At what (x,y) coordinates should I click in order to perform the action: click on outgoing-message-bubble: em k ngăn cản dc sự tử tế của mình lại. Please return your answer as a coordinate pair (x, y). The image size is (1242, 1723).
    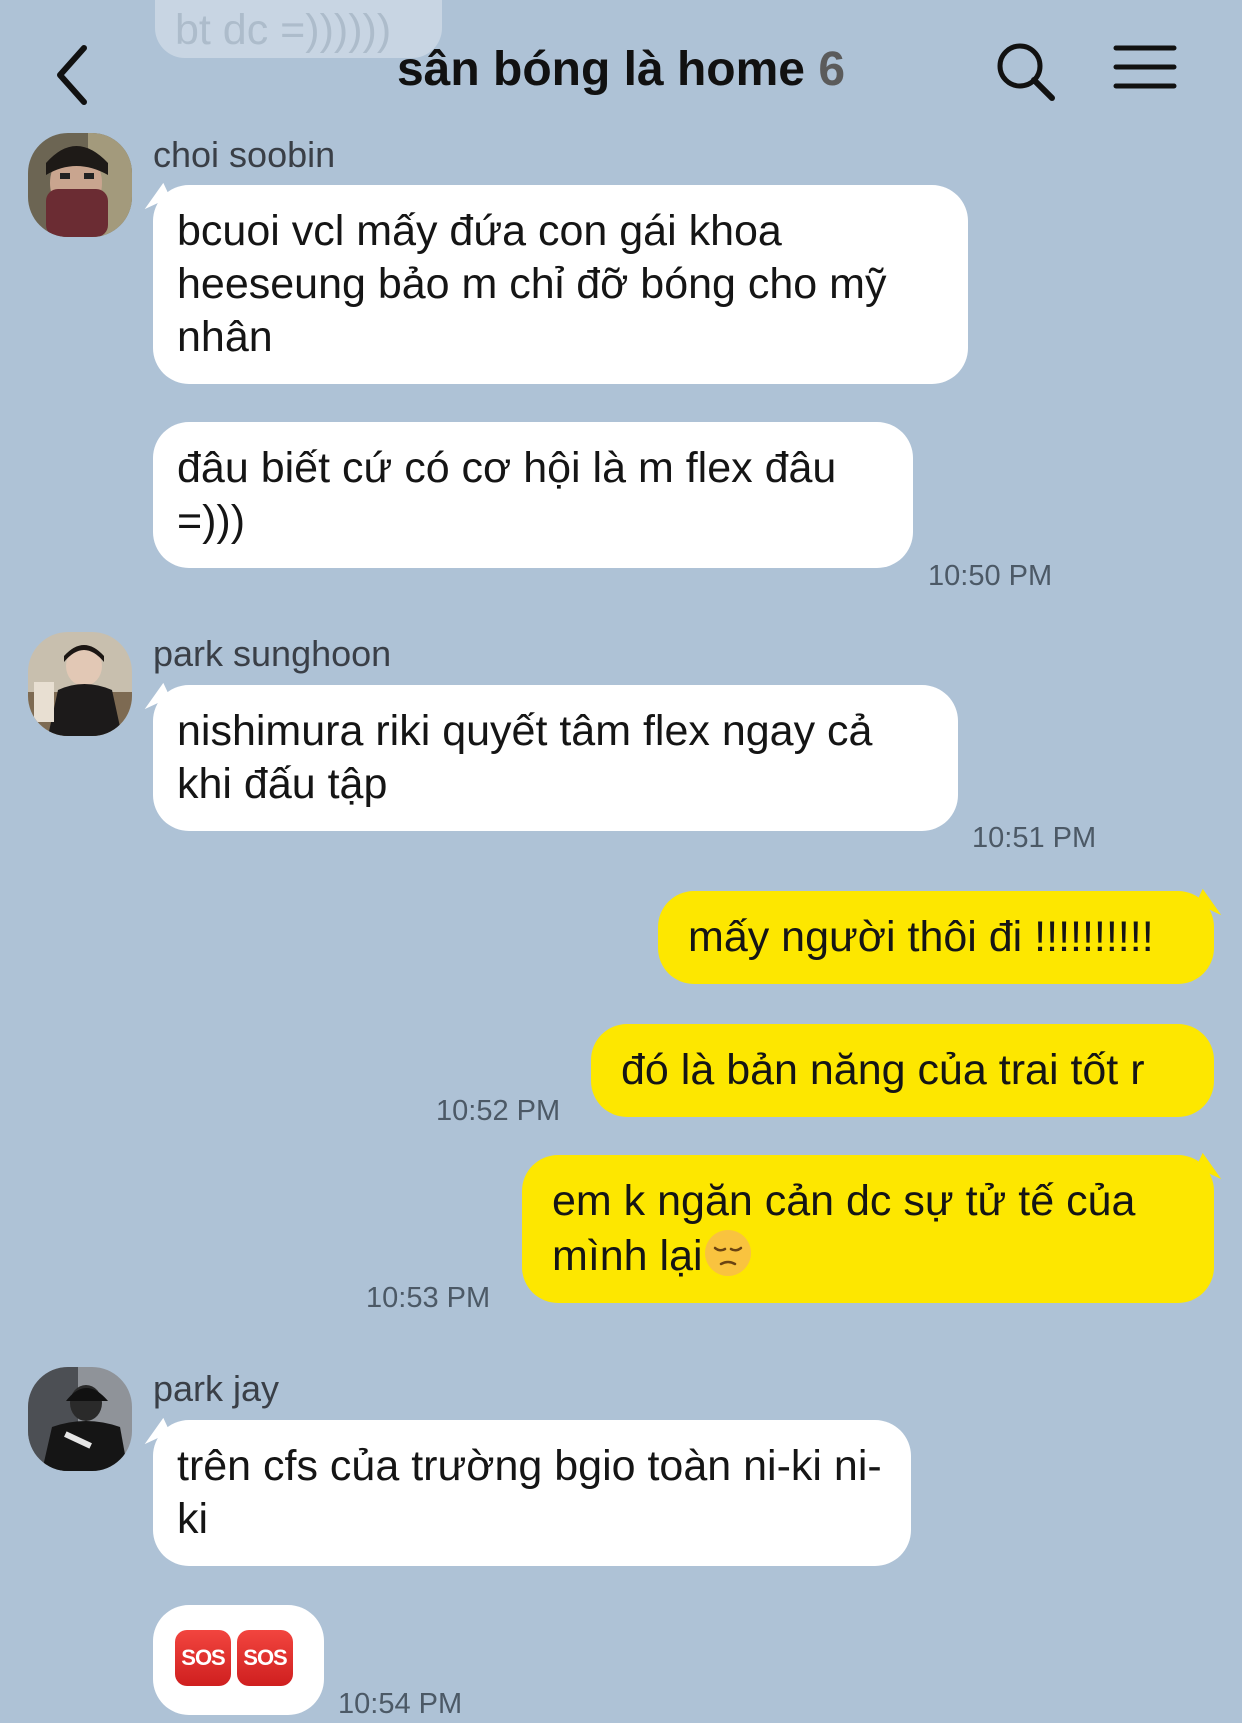
    Looking at the image, I should click on (868, 1229).